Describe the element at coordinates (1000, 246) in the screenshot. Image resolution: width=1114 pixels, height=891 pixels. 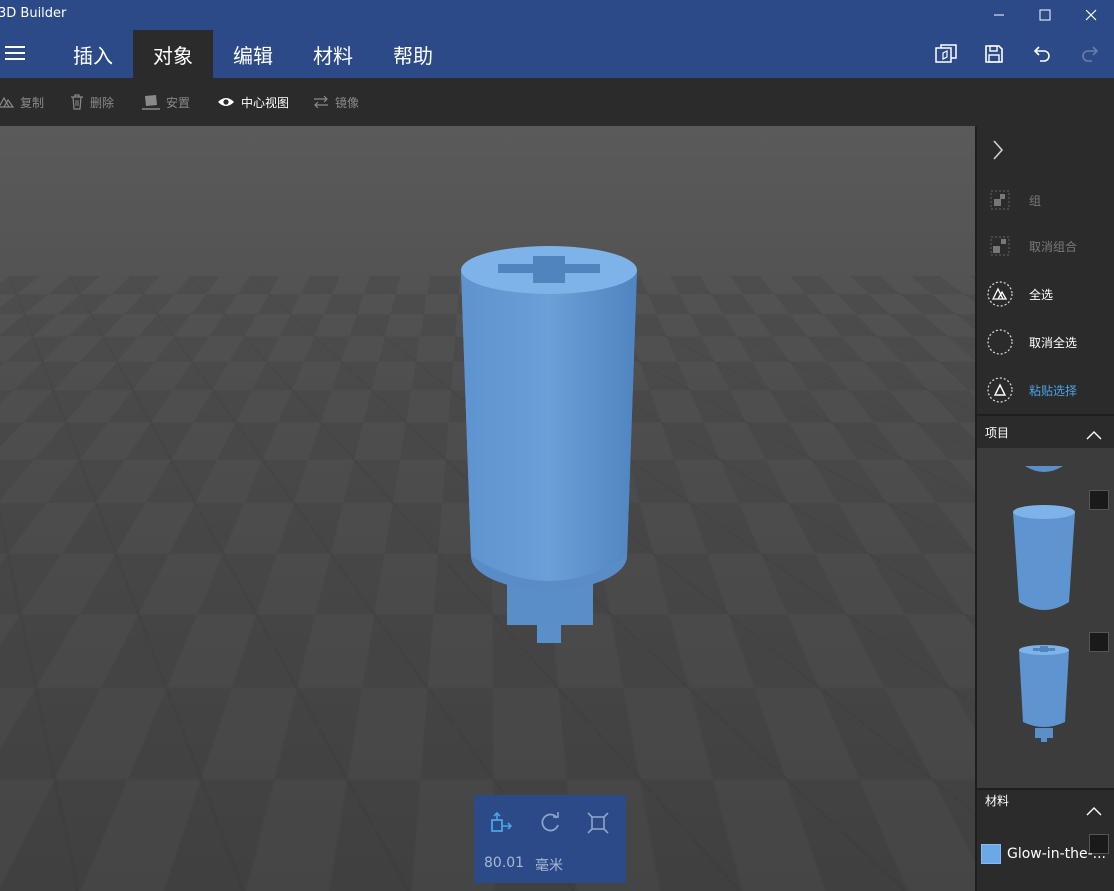
I see `ungroup-icon` at that location.